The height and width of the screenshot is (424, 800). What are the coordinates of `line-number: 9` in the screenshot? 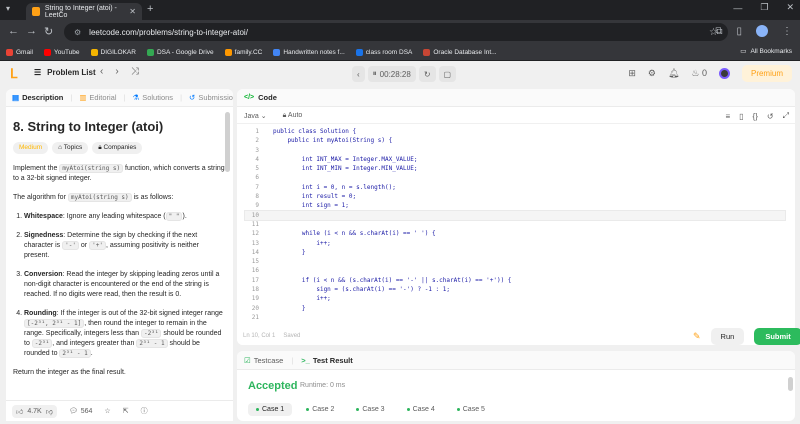 It's located at (257, 206).